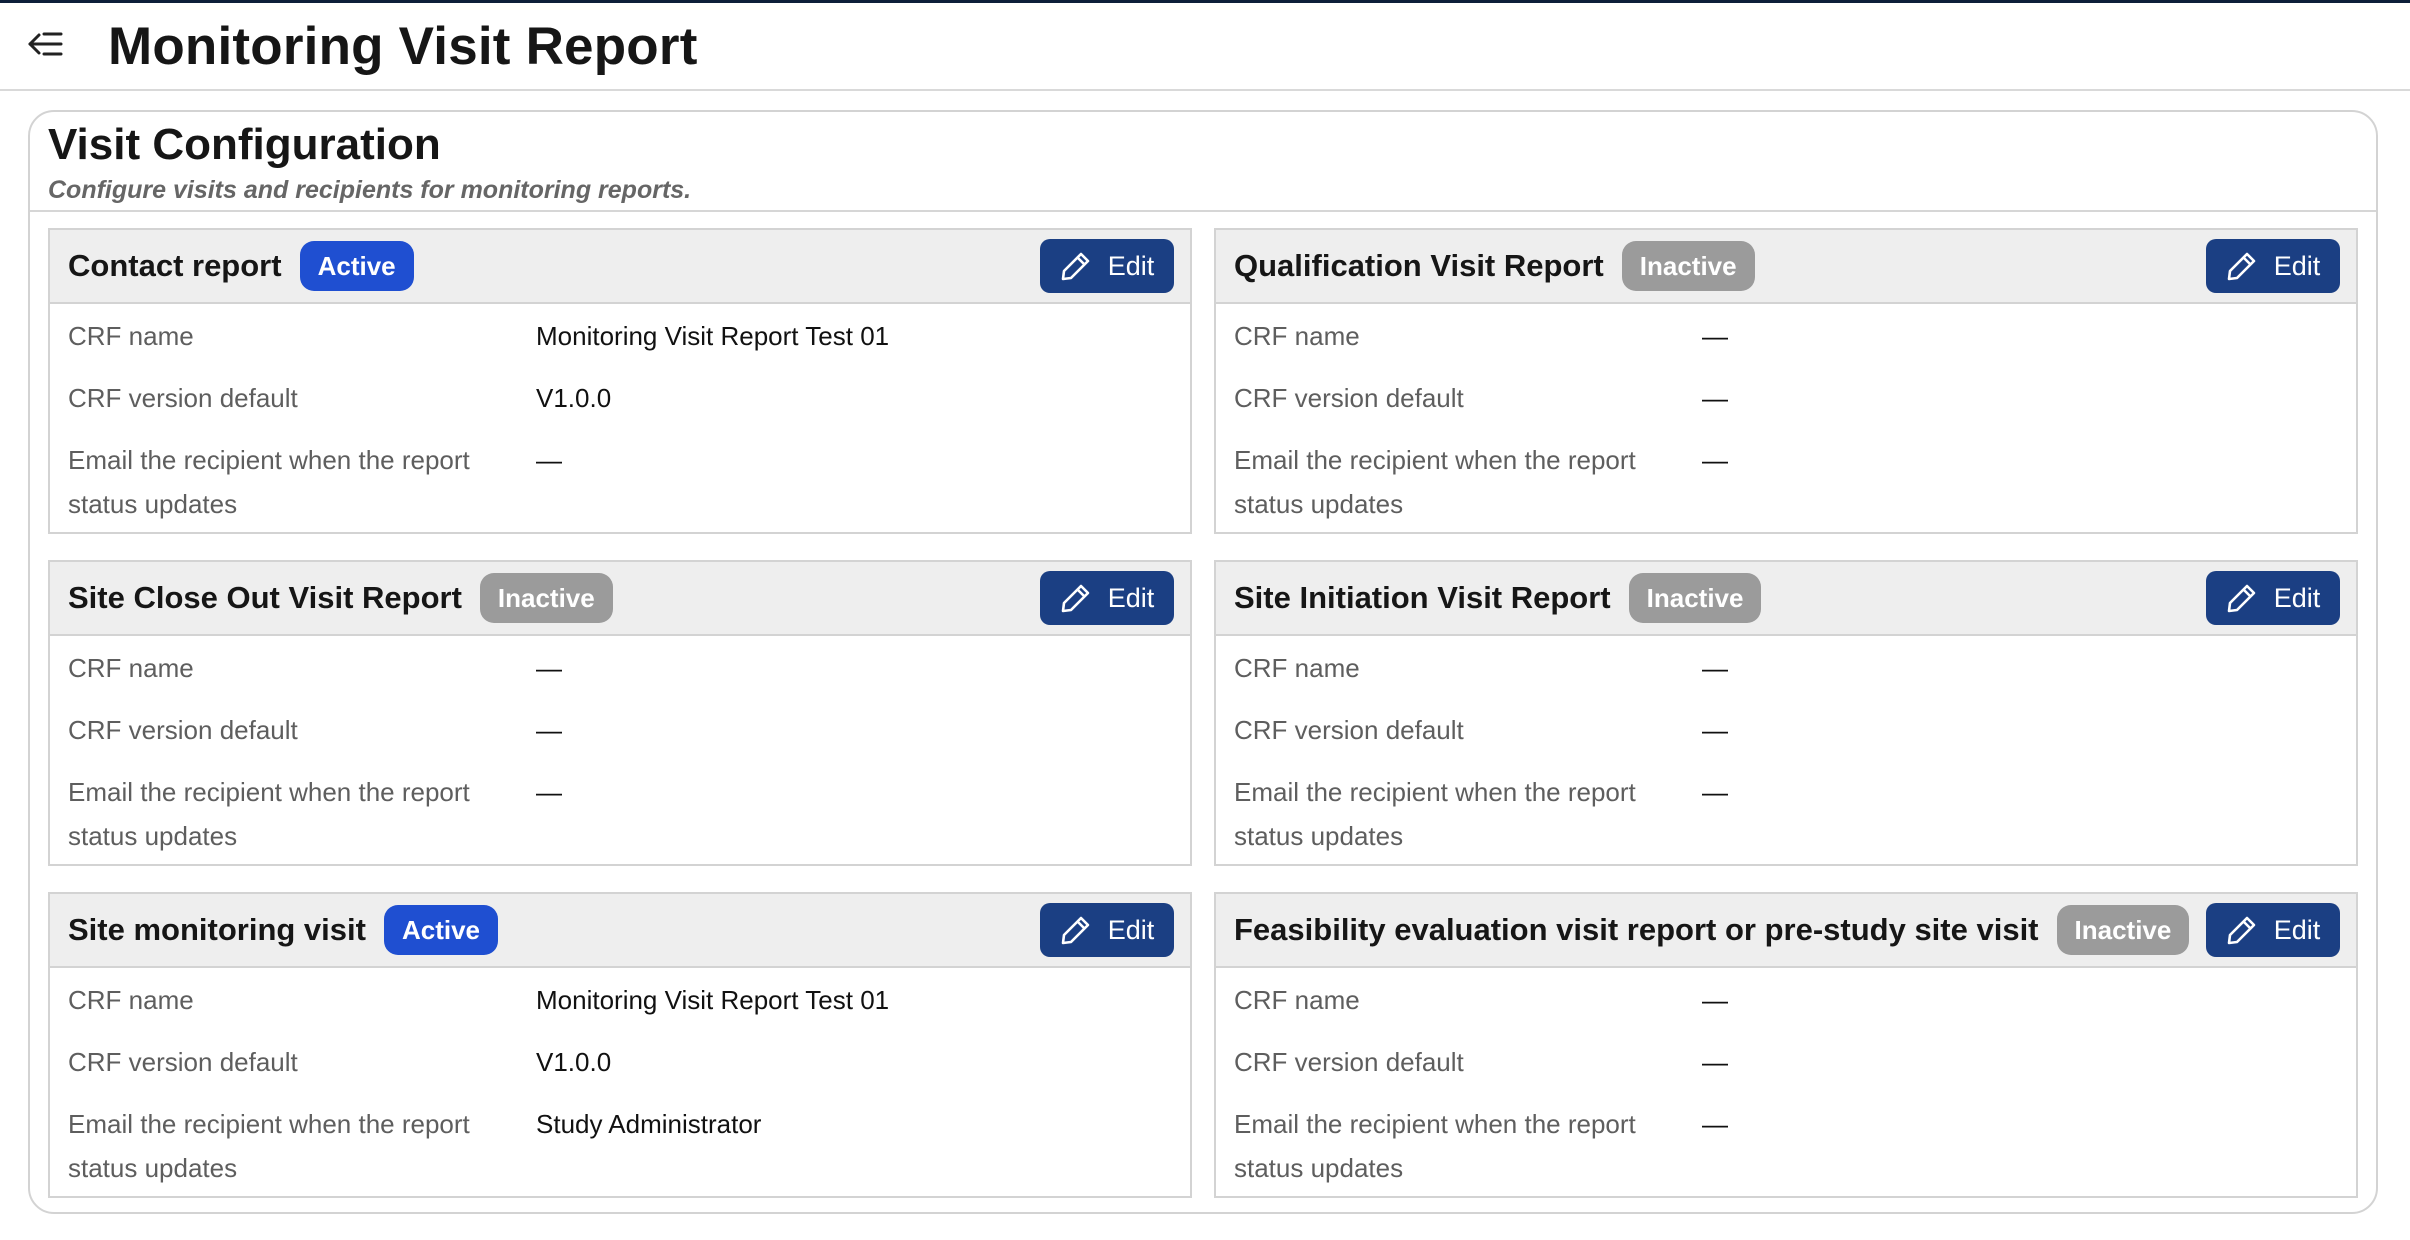 The width and height of the screenshot is (2410, 1240). I want to click on card-header: Site Close Out Visit Report Inactive Edit, so click(620, 599).